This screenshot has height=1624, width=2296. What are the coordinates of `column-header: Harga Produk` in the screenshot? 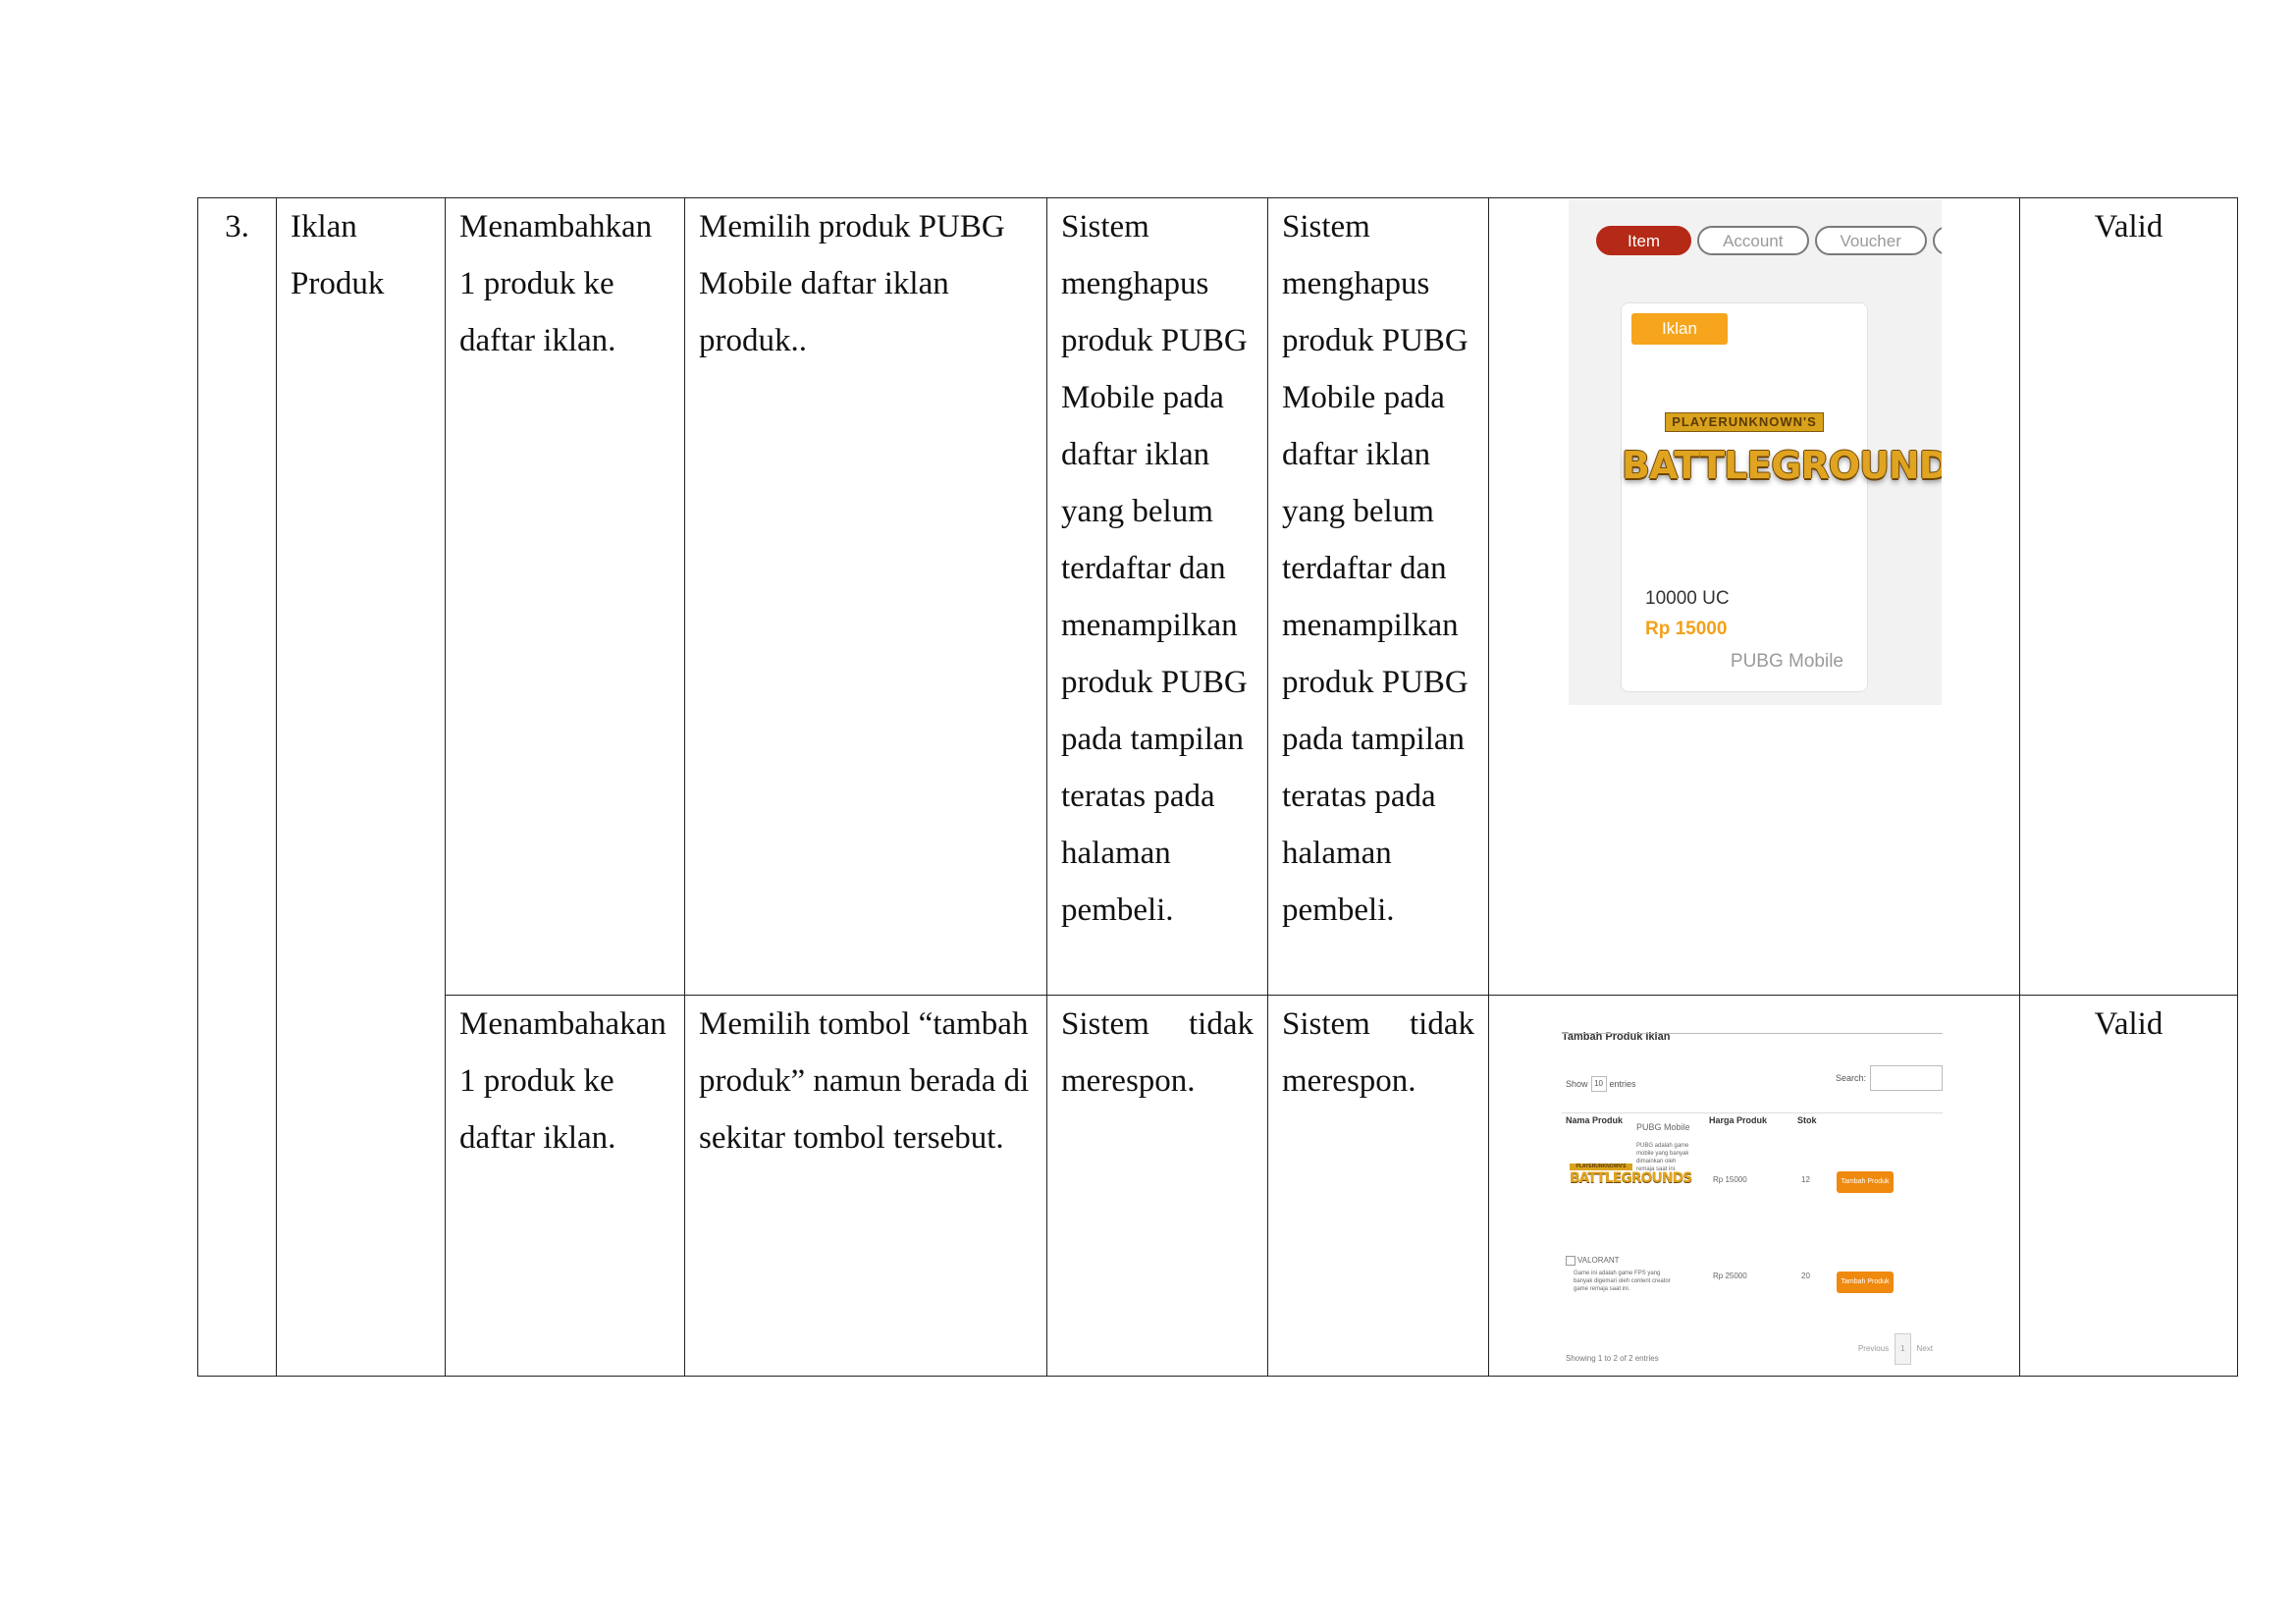 It's located at (1738, 1120).